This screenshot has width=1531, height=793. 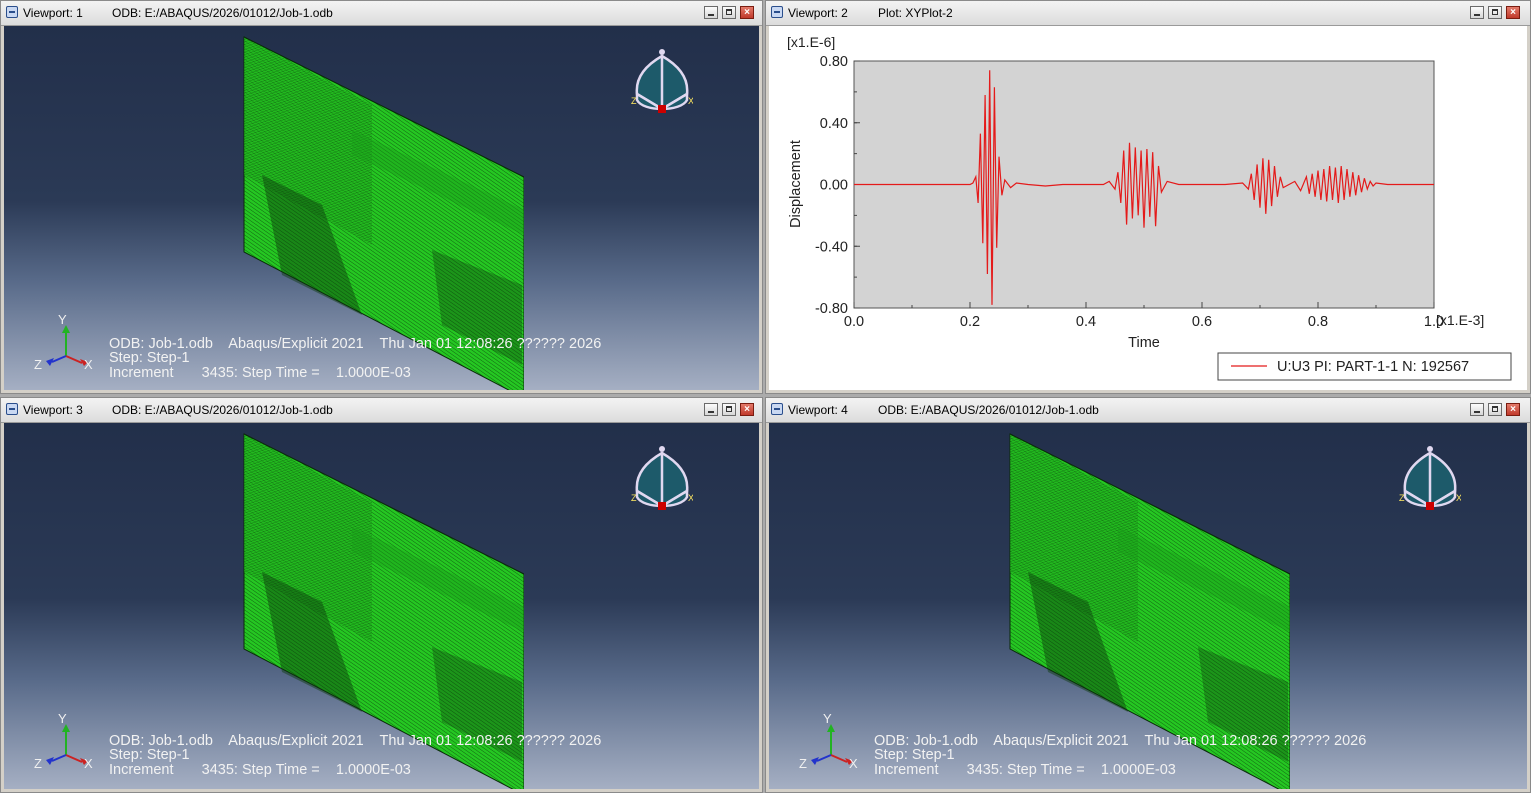 I want to click on y-tick-label: 0.00, so click(x=834, y=186).